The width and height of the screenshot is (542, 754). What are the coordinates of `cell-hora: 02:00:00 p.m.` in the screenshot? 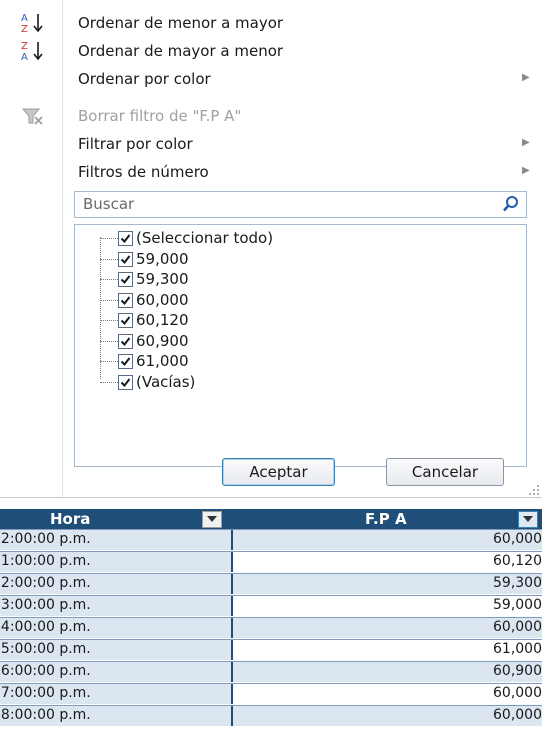 It's located at (116, 584).